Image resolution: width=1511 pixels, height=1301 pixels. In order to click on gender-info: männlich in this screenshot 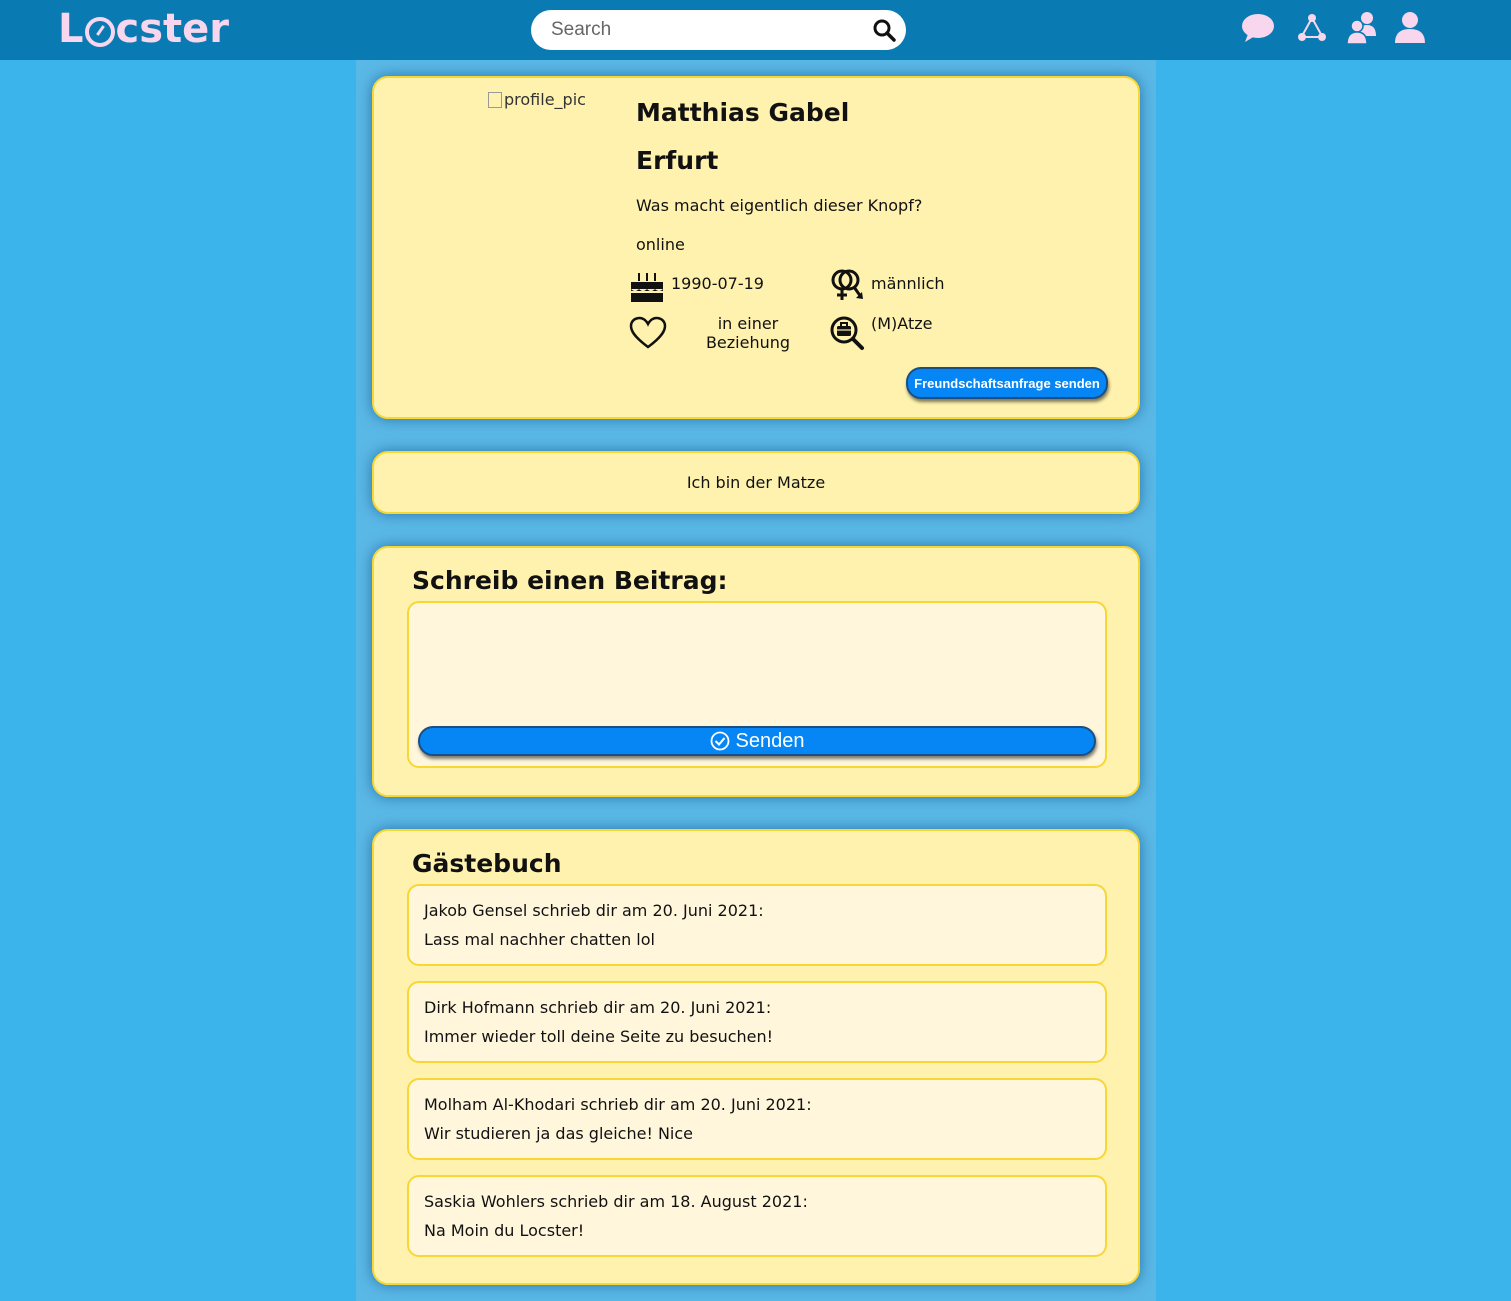, I will do `click(887, 285)`.